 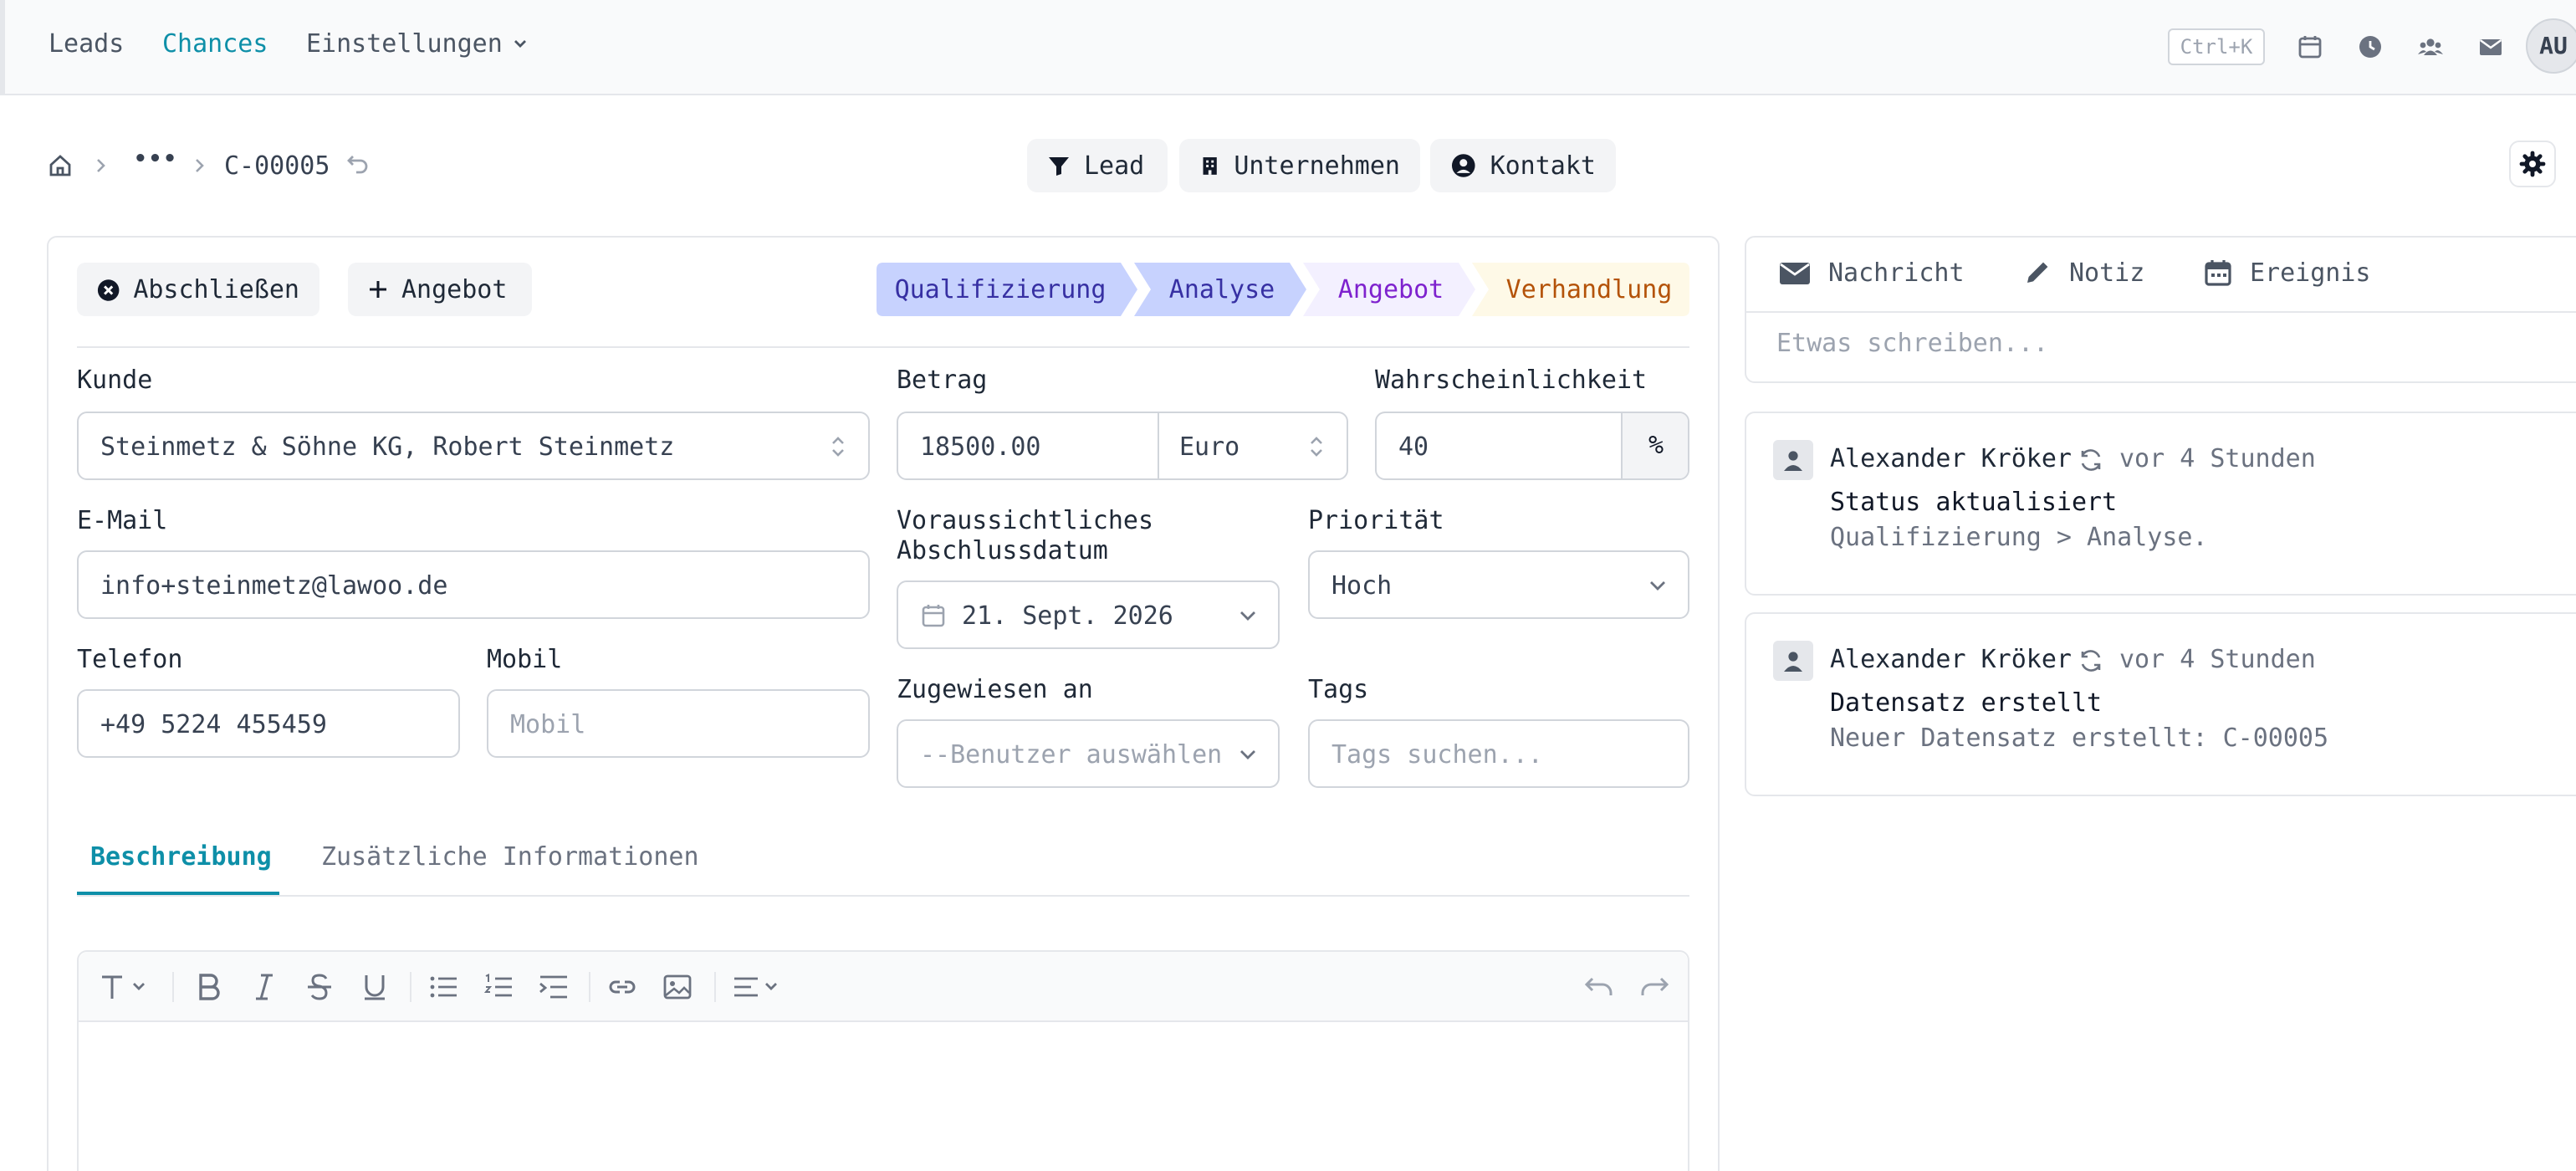 I want to click on indent-icon, so click(x=553, y=987).